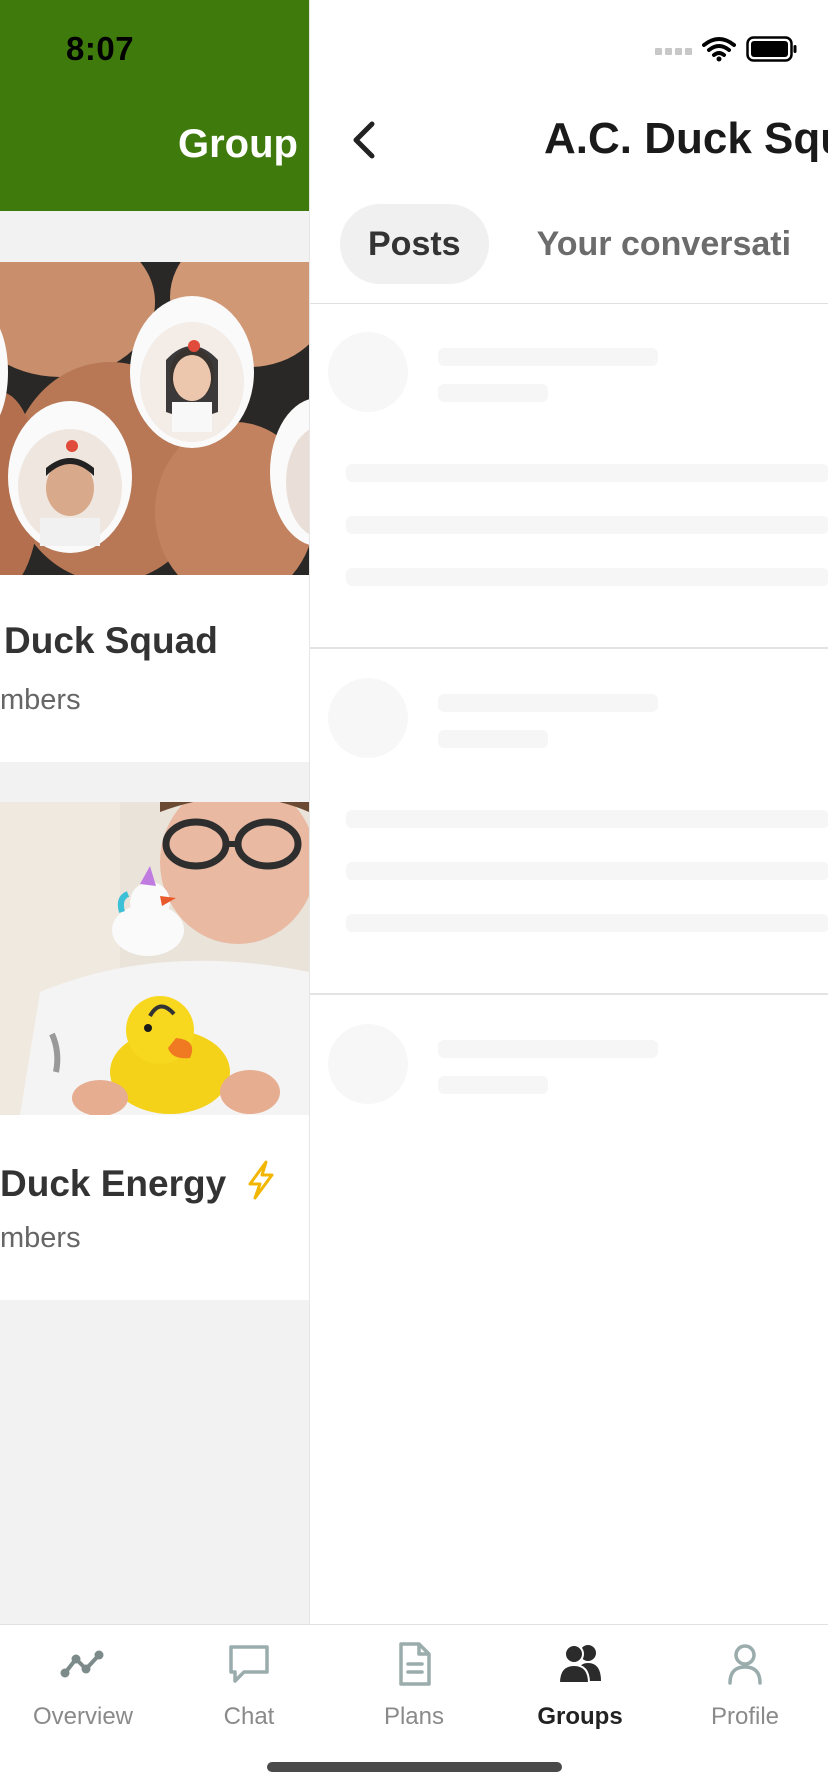  What do you see at coordinates (111, 640) in the screenshot?
I see `group-name: Duck Squad` at bounding box center [111, 640].